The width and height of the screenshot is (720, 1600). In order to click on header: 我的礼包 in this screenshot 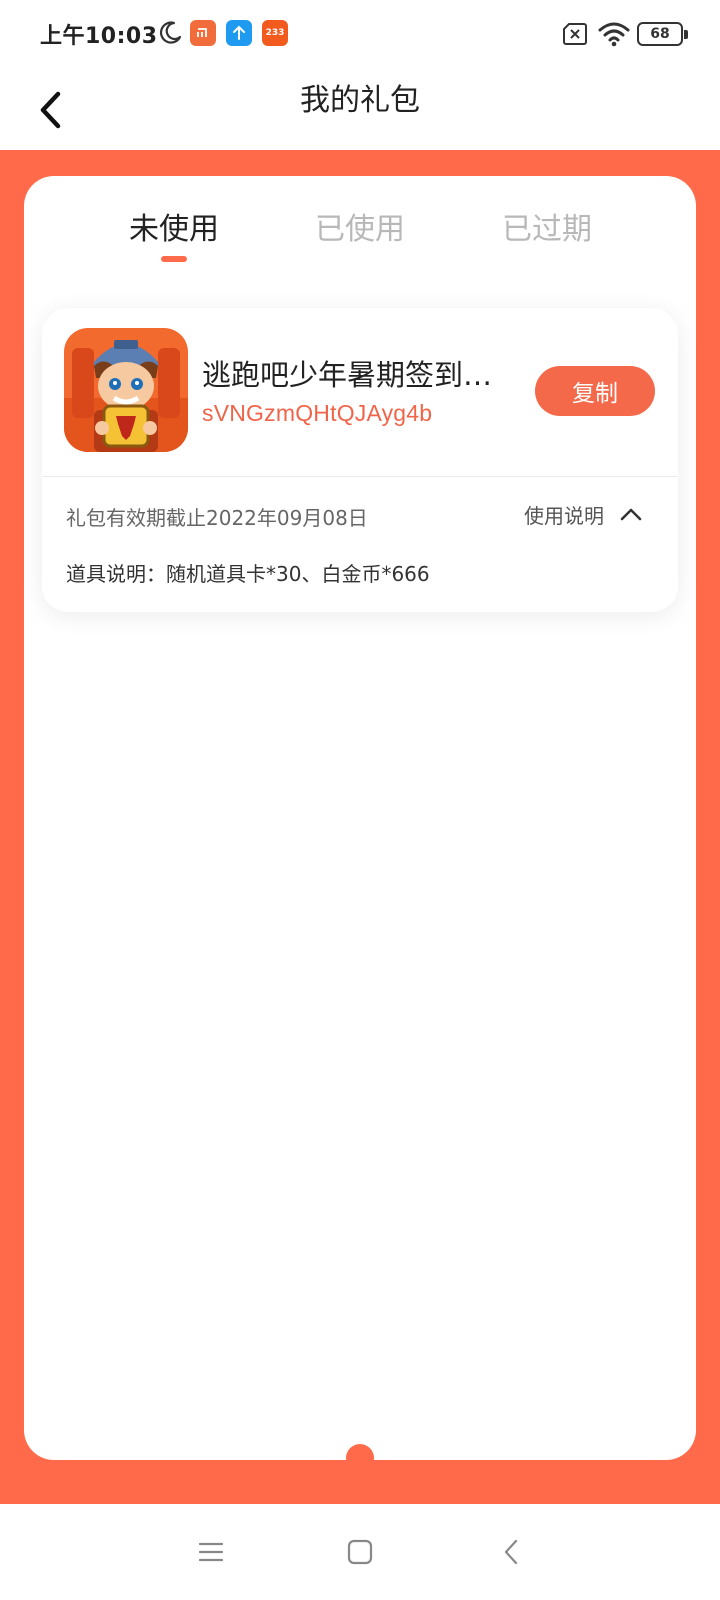, I will do `click(360, 110)`.